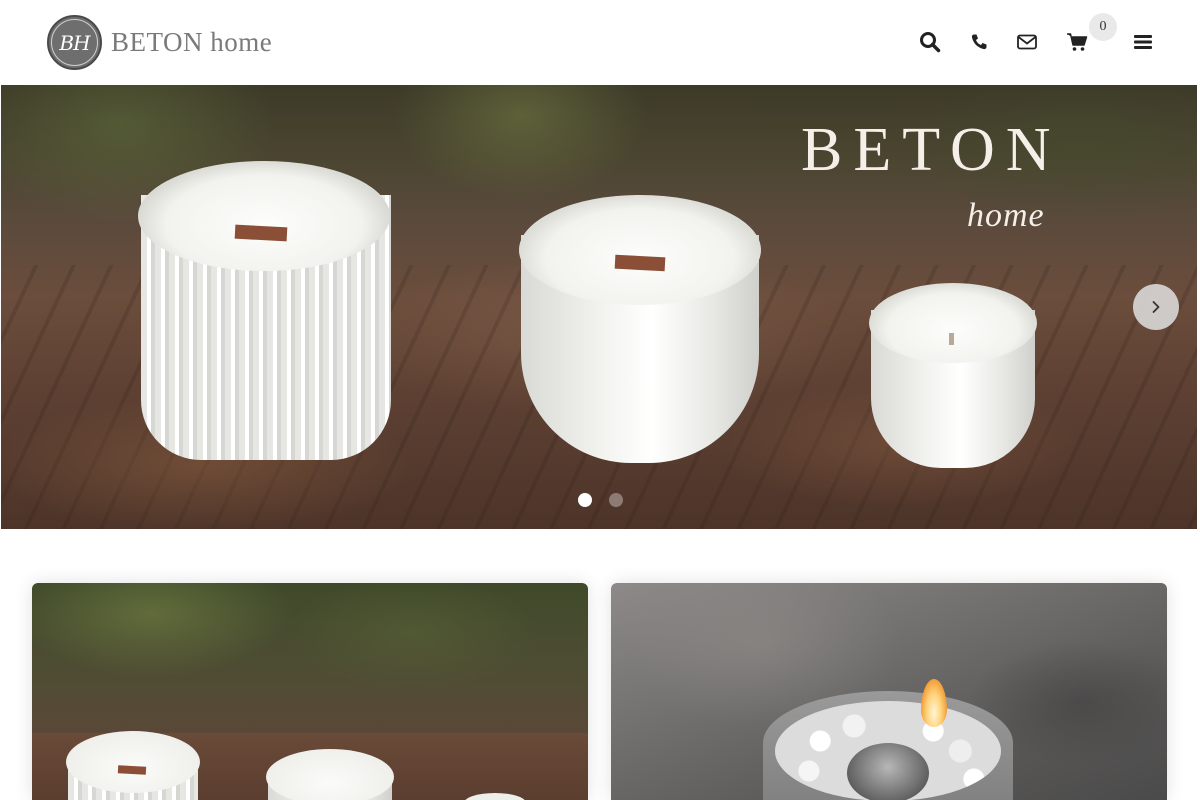 The height and width of the screenshot is (800, 1200). I want to click on medium-candle-wick, so click(640, 263).